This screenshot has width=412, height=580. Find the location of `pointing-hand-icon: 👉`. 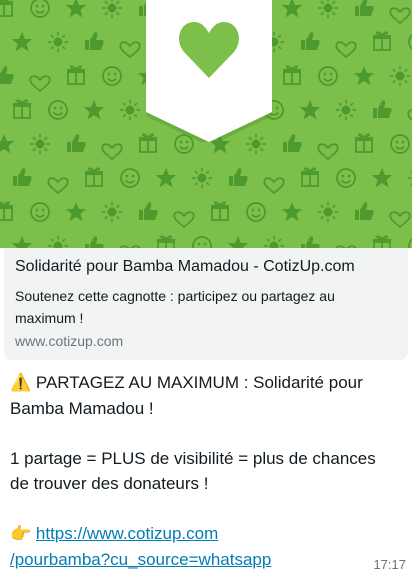

pointing-hand-icon: 👉 is located at coordinates (21, 534).